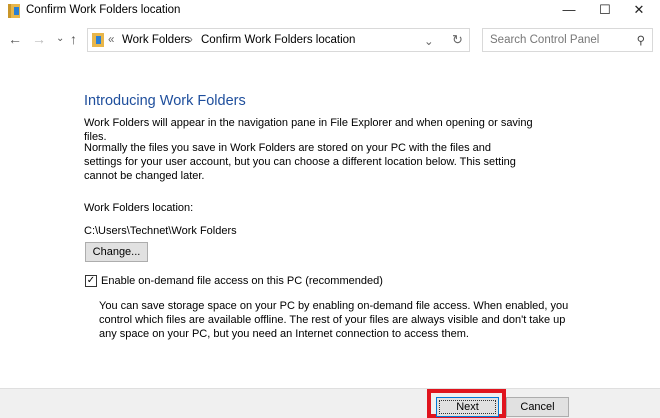  Describe the element at coordinates (103, 10) in the screenshot. I see `window-title: Confirm Work Folders location` at that location.